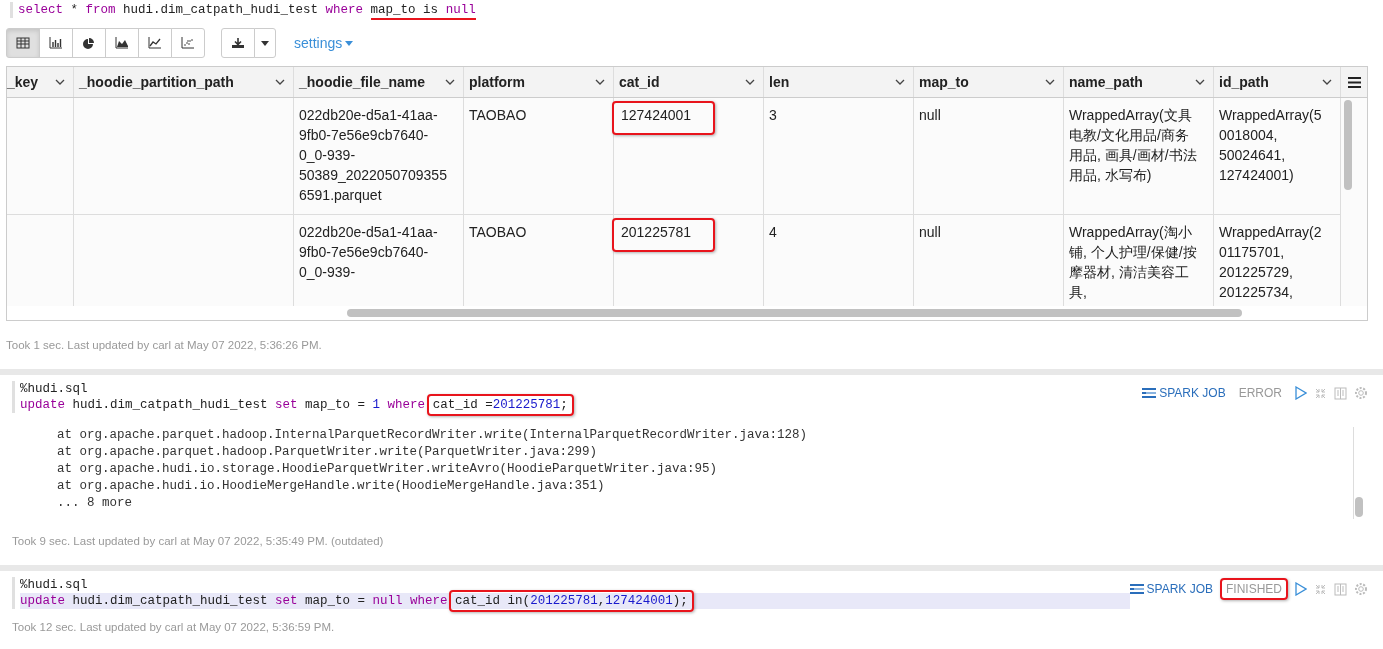 The width and height of the screenshot is (1383, 649). What do you see at coordinates (373, 155) in the screenshot?
I see `table-cell: 022db20e-d5a1-41aa-9fb0-7e56e9cb7640-0_0-939-50389_20220507093556591.parquet` at bounding box center [373, 155].